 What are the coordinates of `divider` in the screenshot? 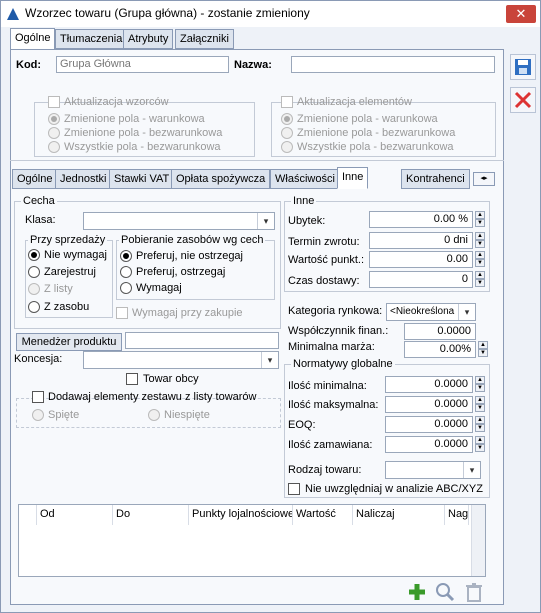 It's located at (257, 160).